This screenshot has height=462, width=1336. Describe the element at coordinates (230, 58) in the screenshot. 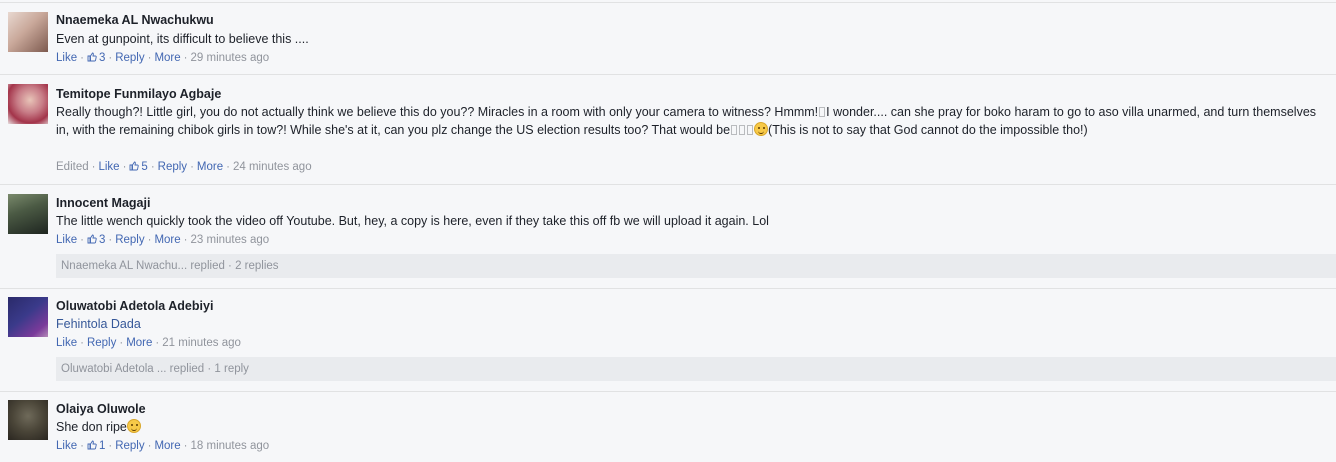

I see `timestamp: 29 minutes ago` at that location.